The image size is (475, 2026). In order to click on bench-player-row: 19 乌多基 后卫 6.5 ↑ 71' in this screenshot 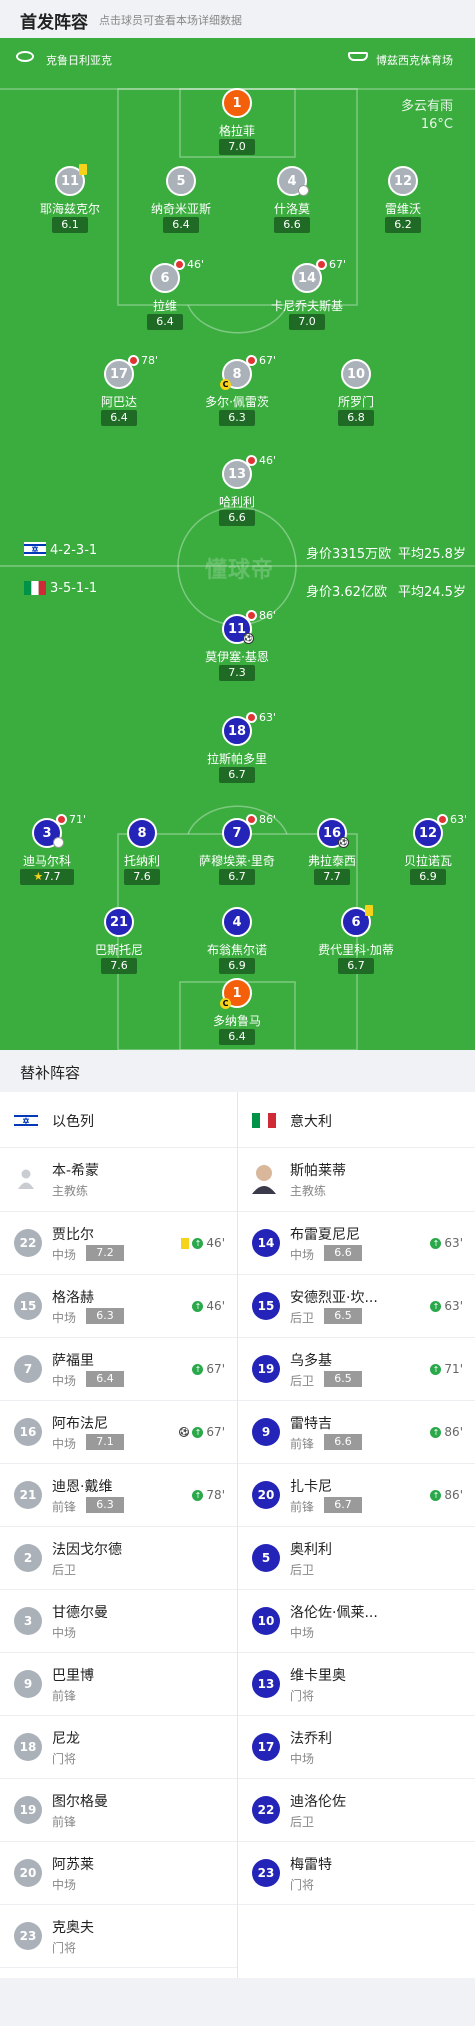, I will do `click(356, 1369)`.